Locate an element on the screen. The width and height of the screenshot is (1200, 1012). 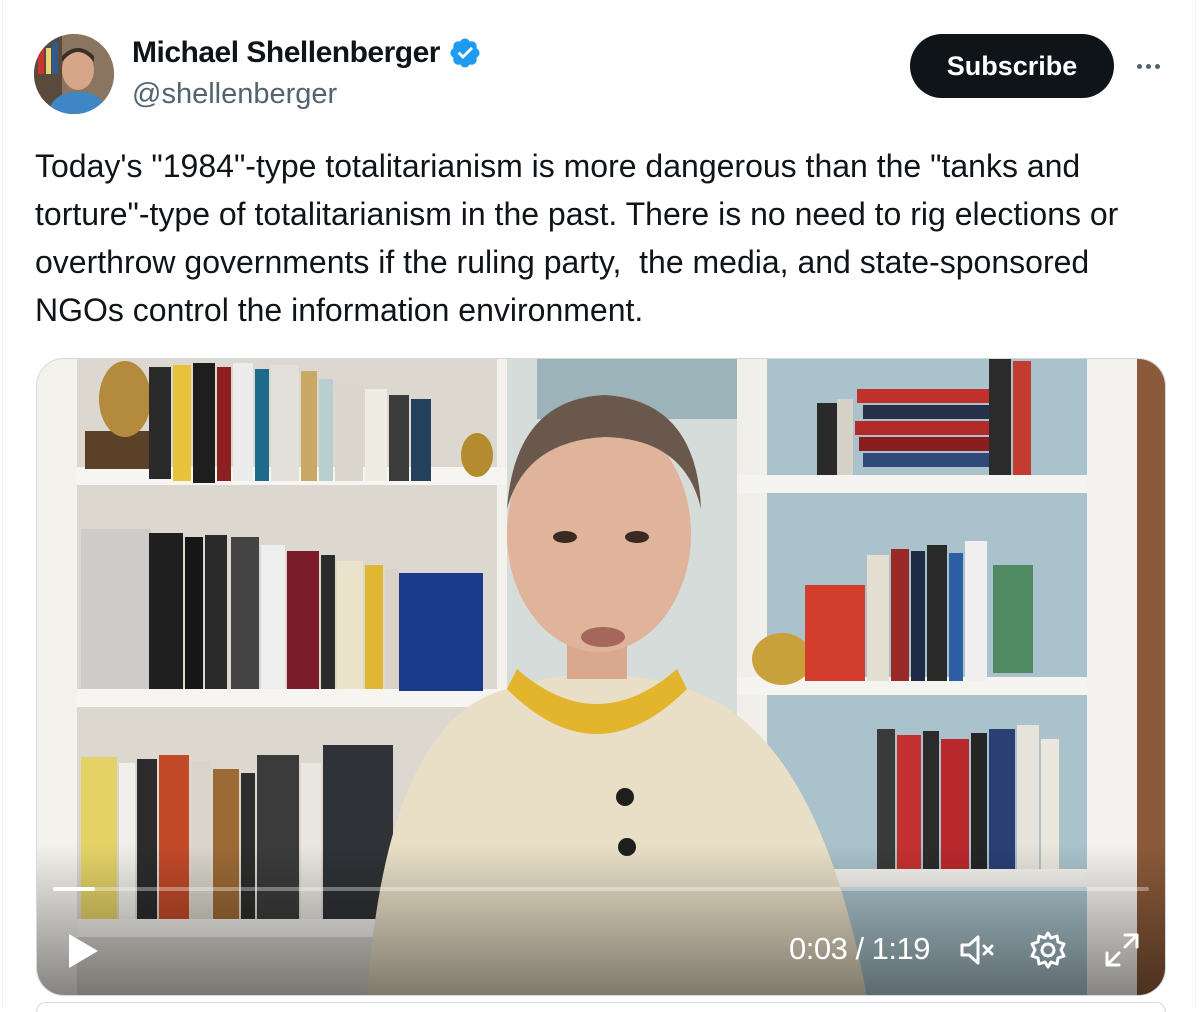
more-dots-icon is located at coordinates (1148, 66).